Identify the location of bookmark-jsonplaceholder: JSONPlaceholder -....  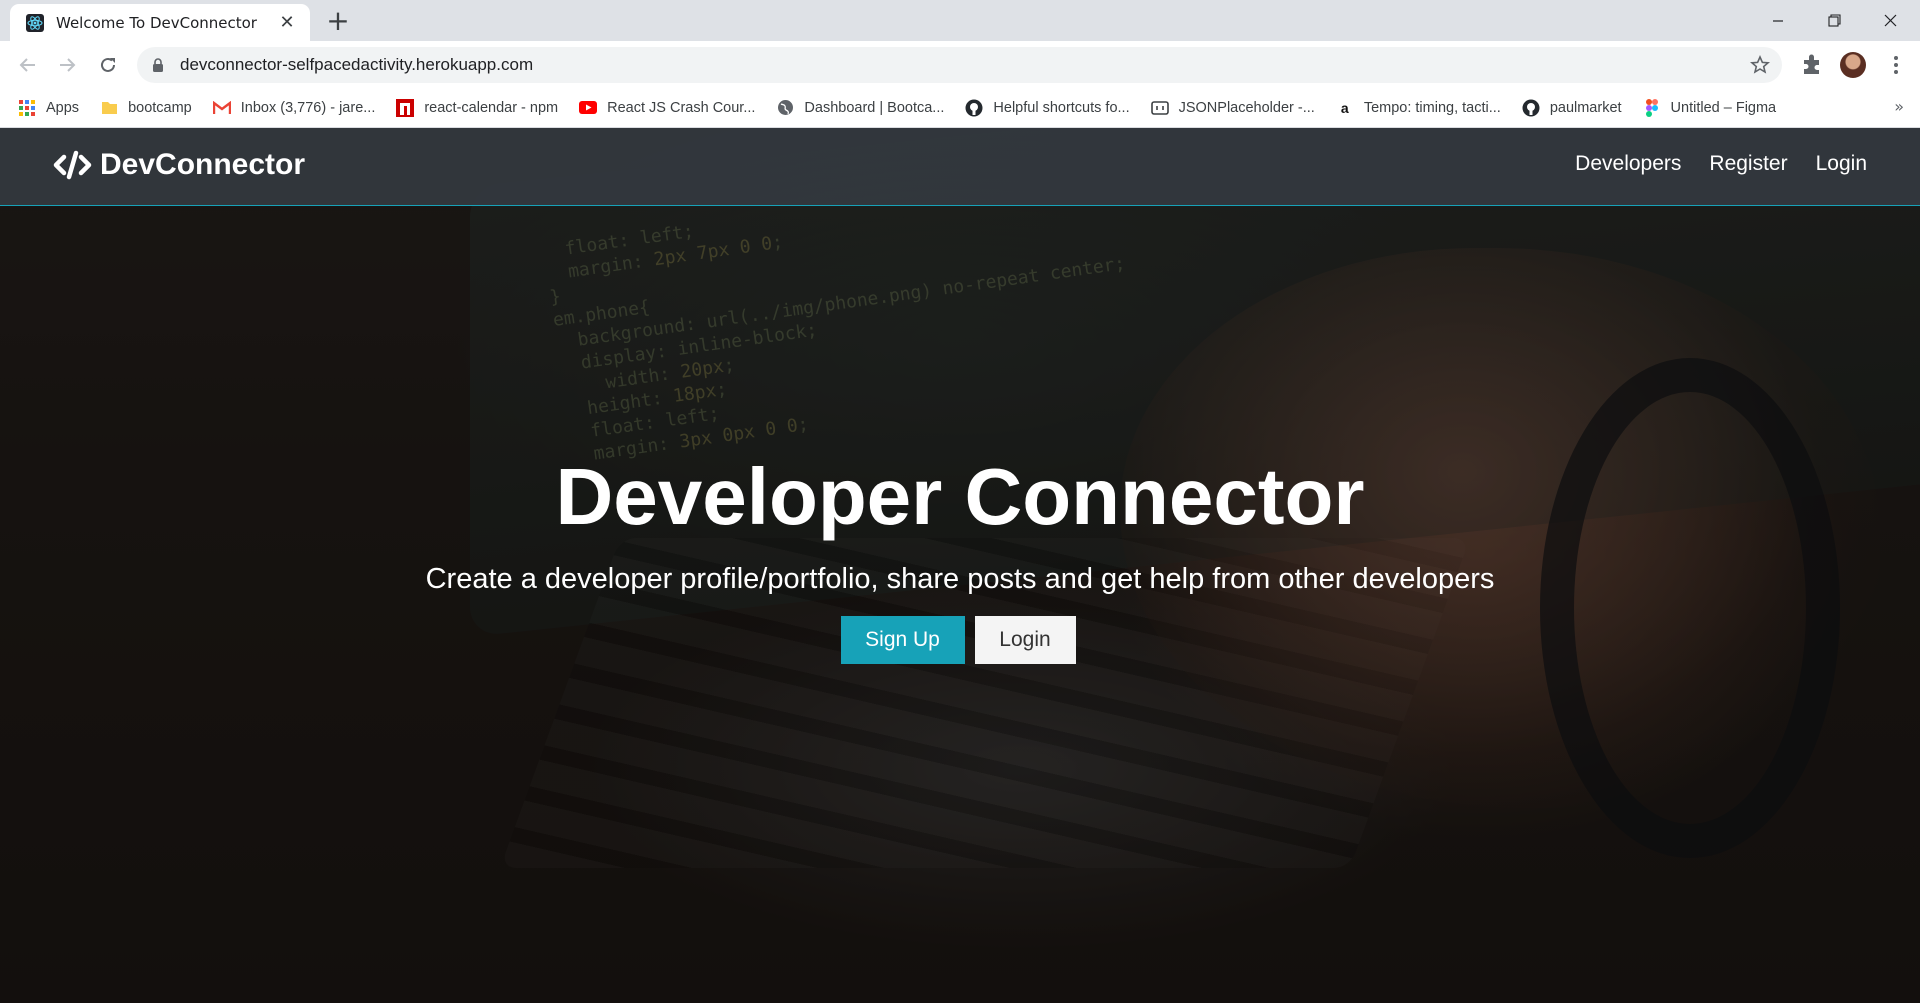
(1232, 108).